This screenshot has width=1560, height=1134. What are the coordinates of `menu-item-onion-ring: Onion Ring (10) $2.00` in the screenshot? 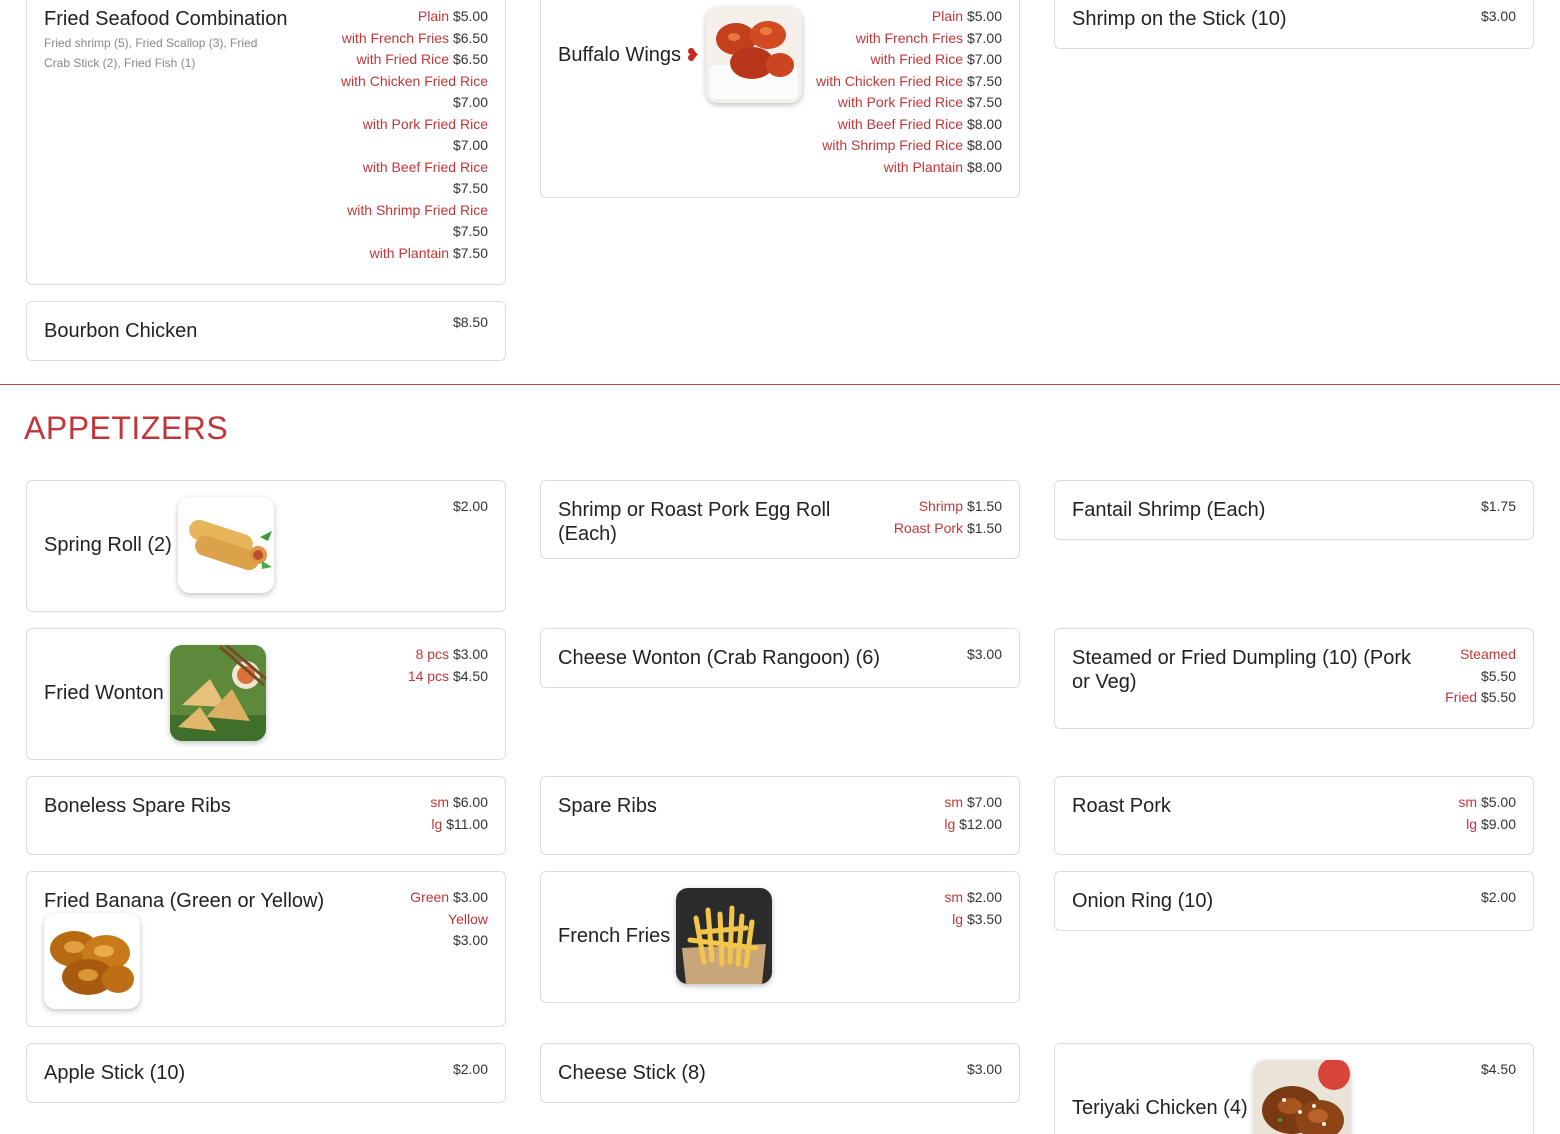 It's located at (1294, 901).